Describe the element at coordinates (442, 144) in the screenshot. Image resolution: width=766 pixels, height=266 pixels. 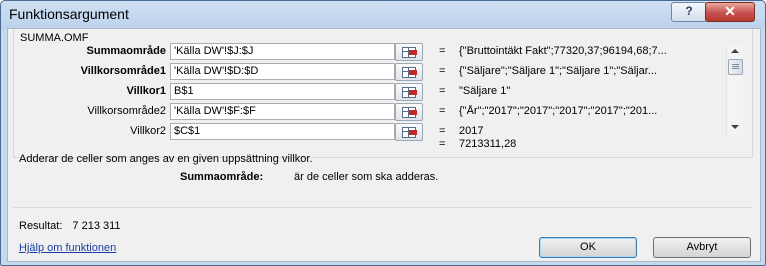
I see `formula-result-equals: =` at that location.